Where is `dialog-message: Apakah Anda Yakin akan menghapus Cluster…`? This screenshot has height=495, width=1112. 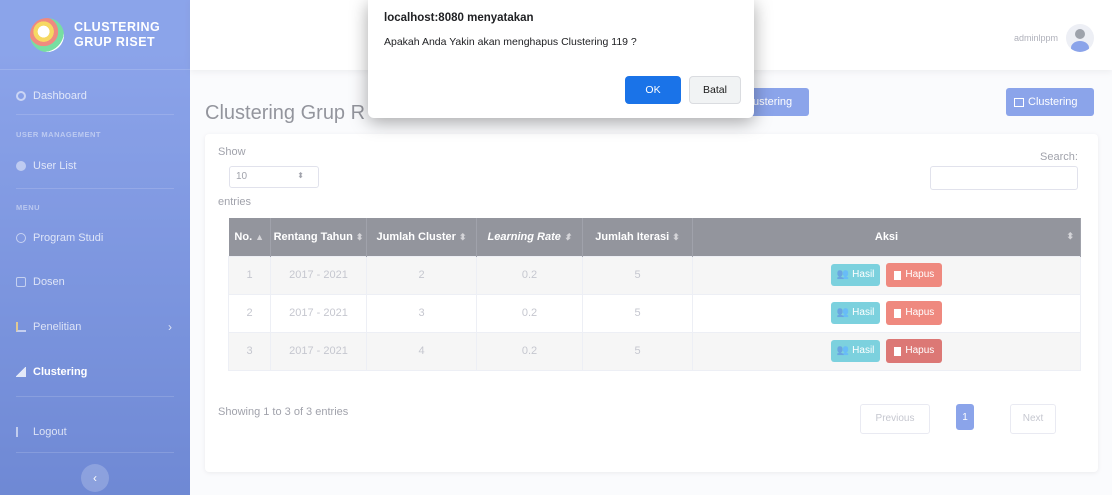 dialog-message: Apakah Anda Yakin akan menghapus Cluster… is located at coordinates (510, 42).